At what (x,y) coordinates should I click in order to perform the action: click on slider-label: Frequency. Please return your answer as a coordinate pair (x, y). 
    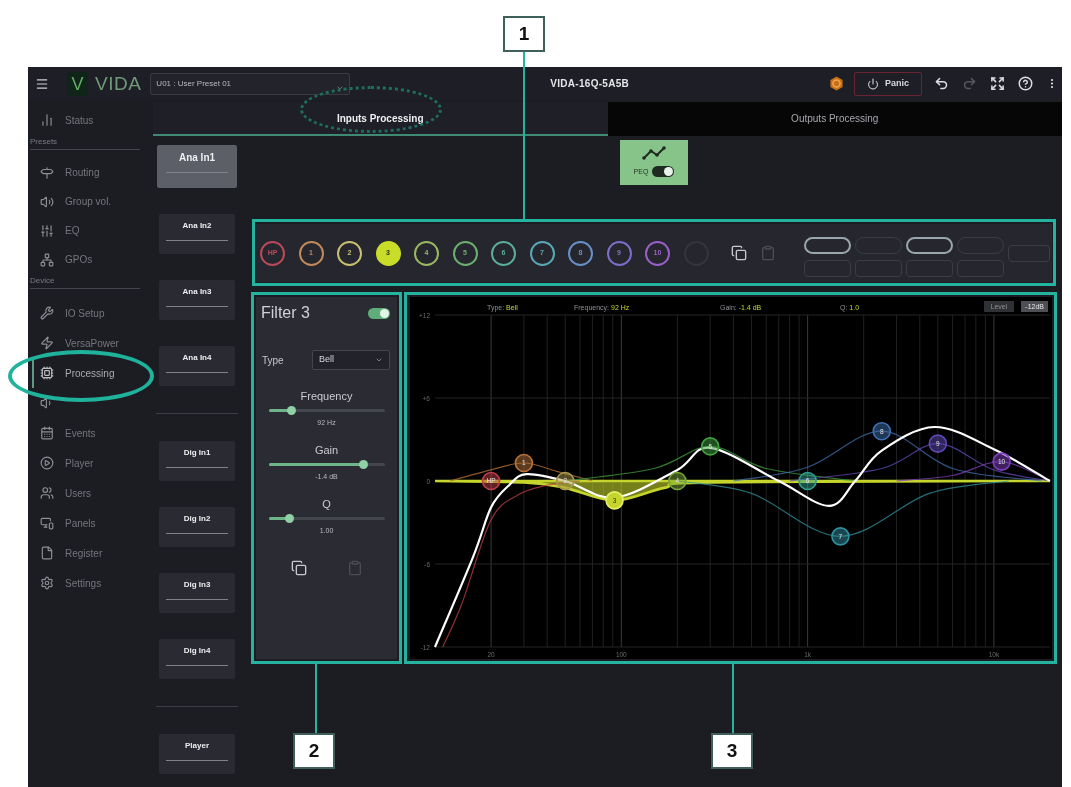
    Looking at the image, I should click on (326, 396).